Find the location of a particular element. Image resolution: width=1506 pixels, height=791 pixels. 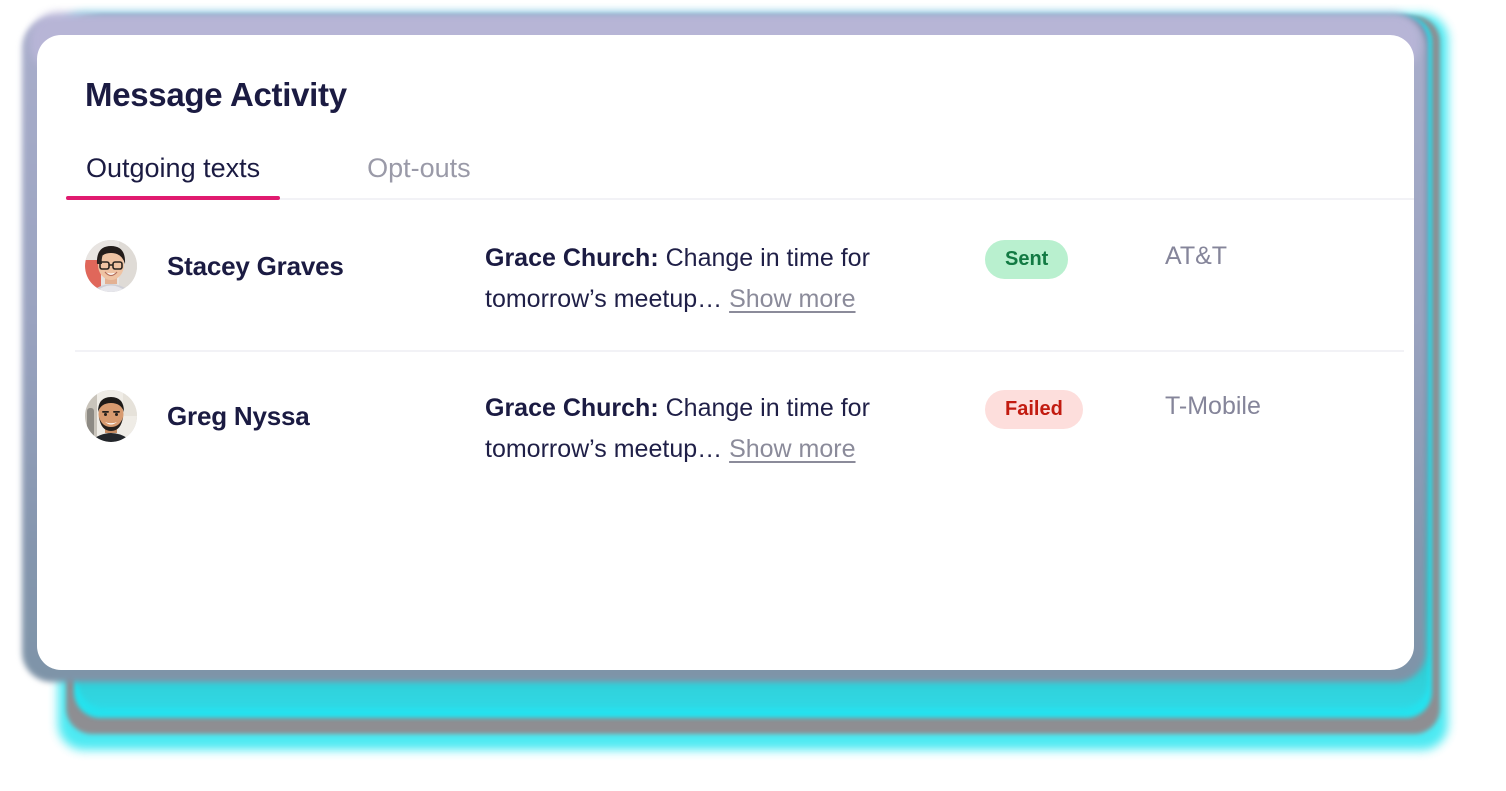

tab-outgoing-texts: Outgoing texts is located at coordinates (173, 177).